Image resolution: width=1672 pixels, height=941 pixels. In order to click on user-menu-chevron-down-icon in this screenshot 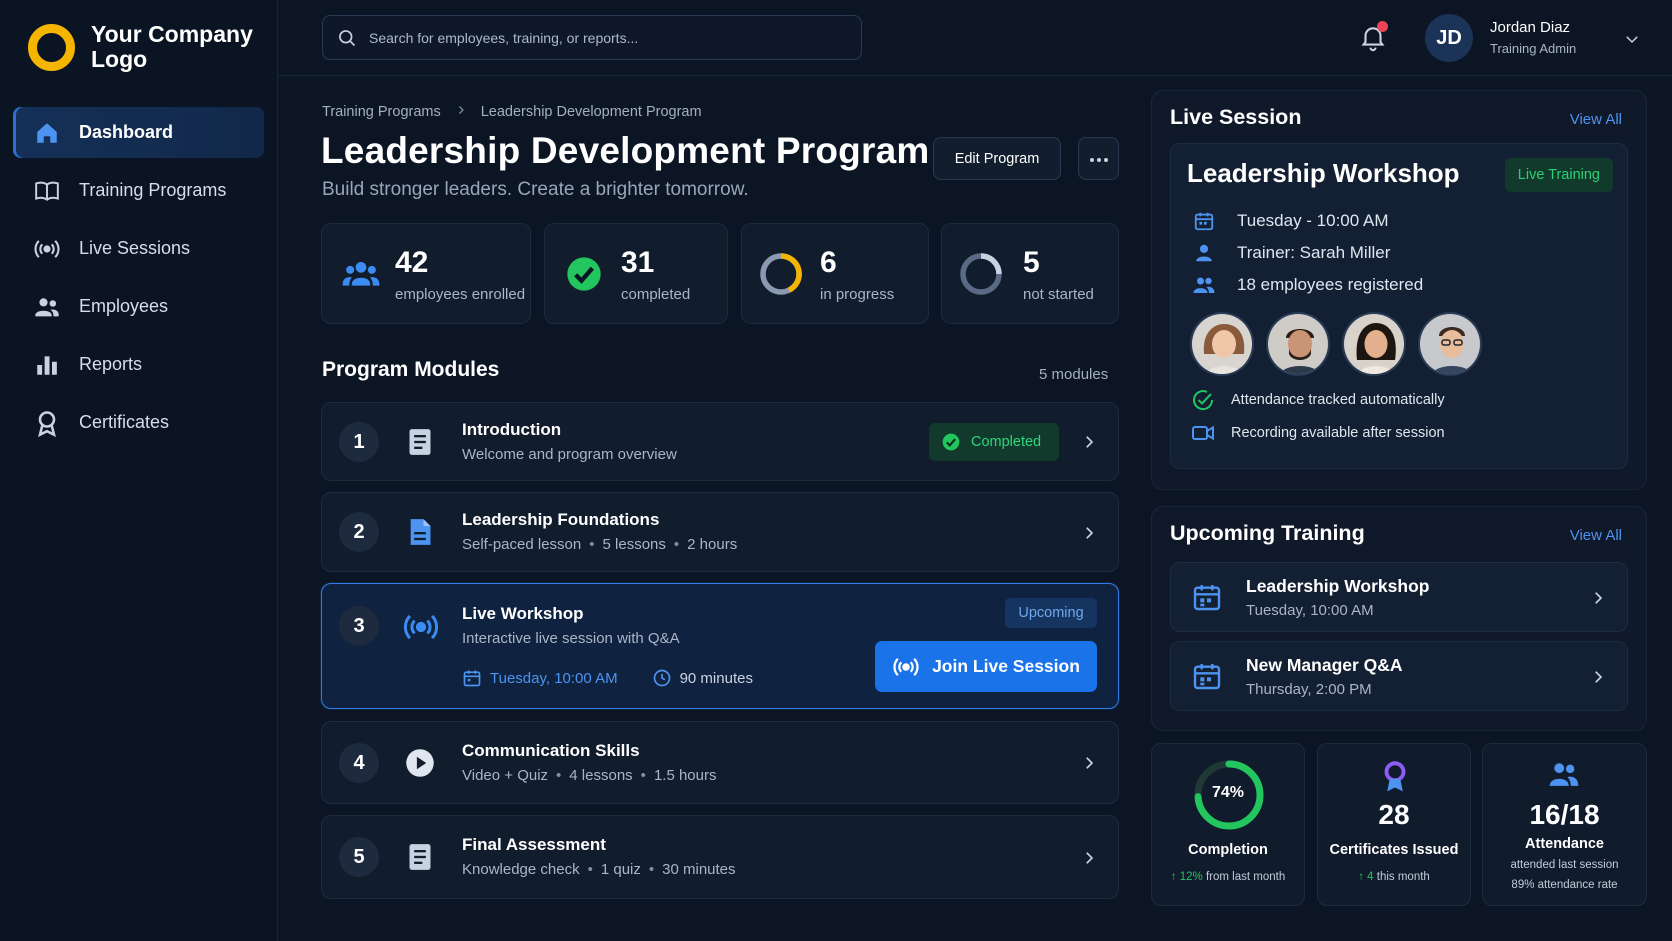, I will do `click(1632, 39)`.